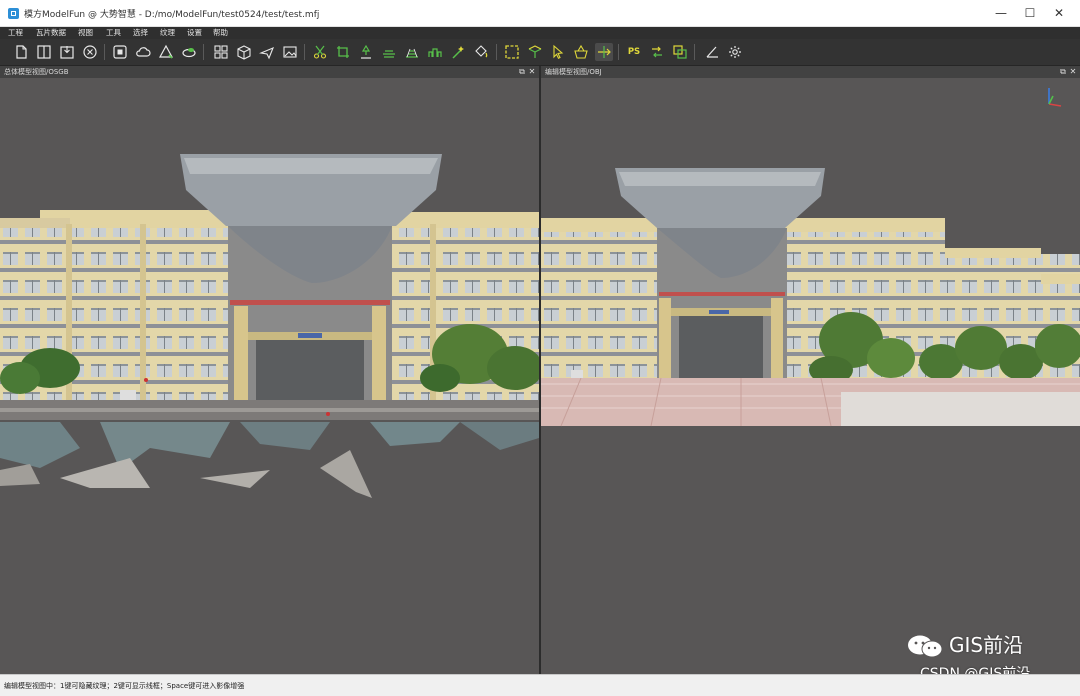 Image resolution: width=1080 pixels, height=696 pixels. I want to click on crop-icon, so click(343, 52).